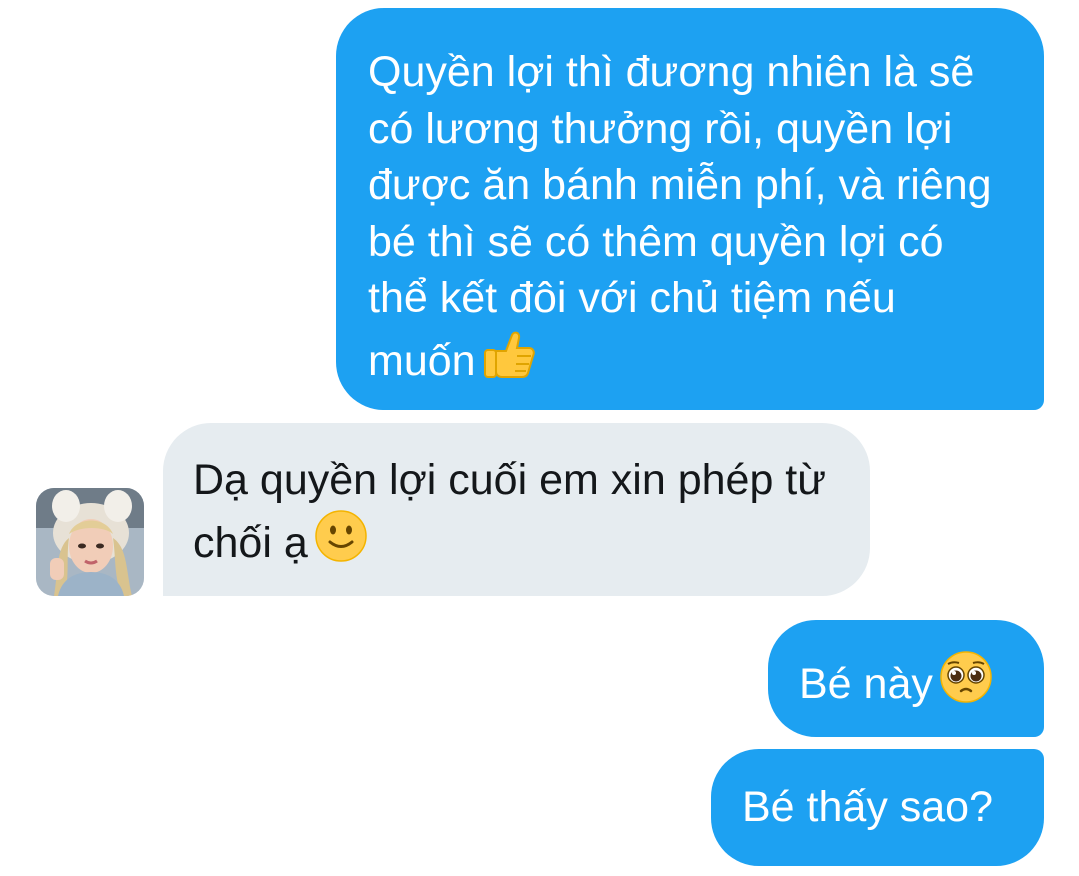 The image size is (1079, 876). I want to click on received-message-bubble: Dạ quyền lợi cuối em xin phép từ chối ạ, so click(516, 509).